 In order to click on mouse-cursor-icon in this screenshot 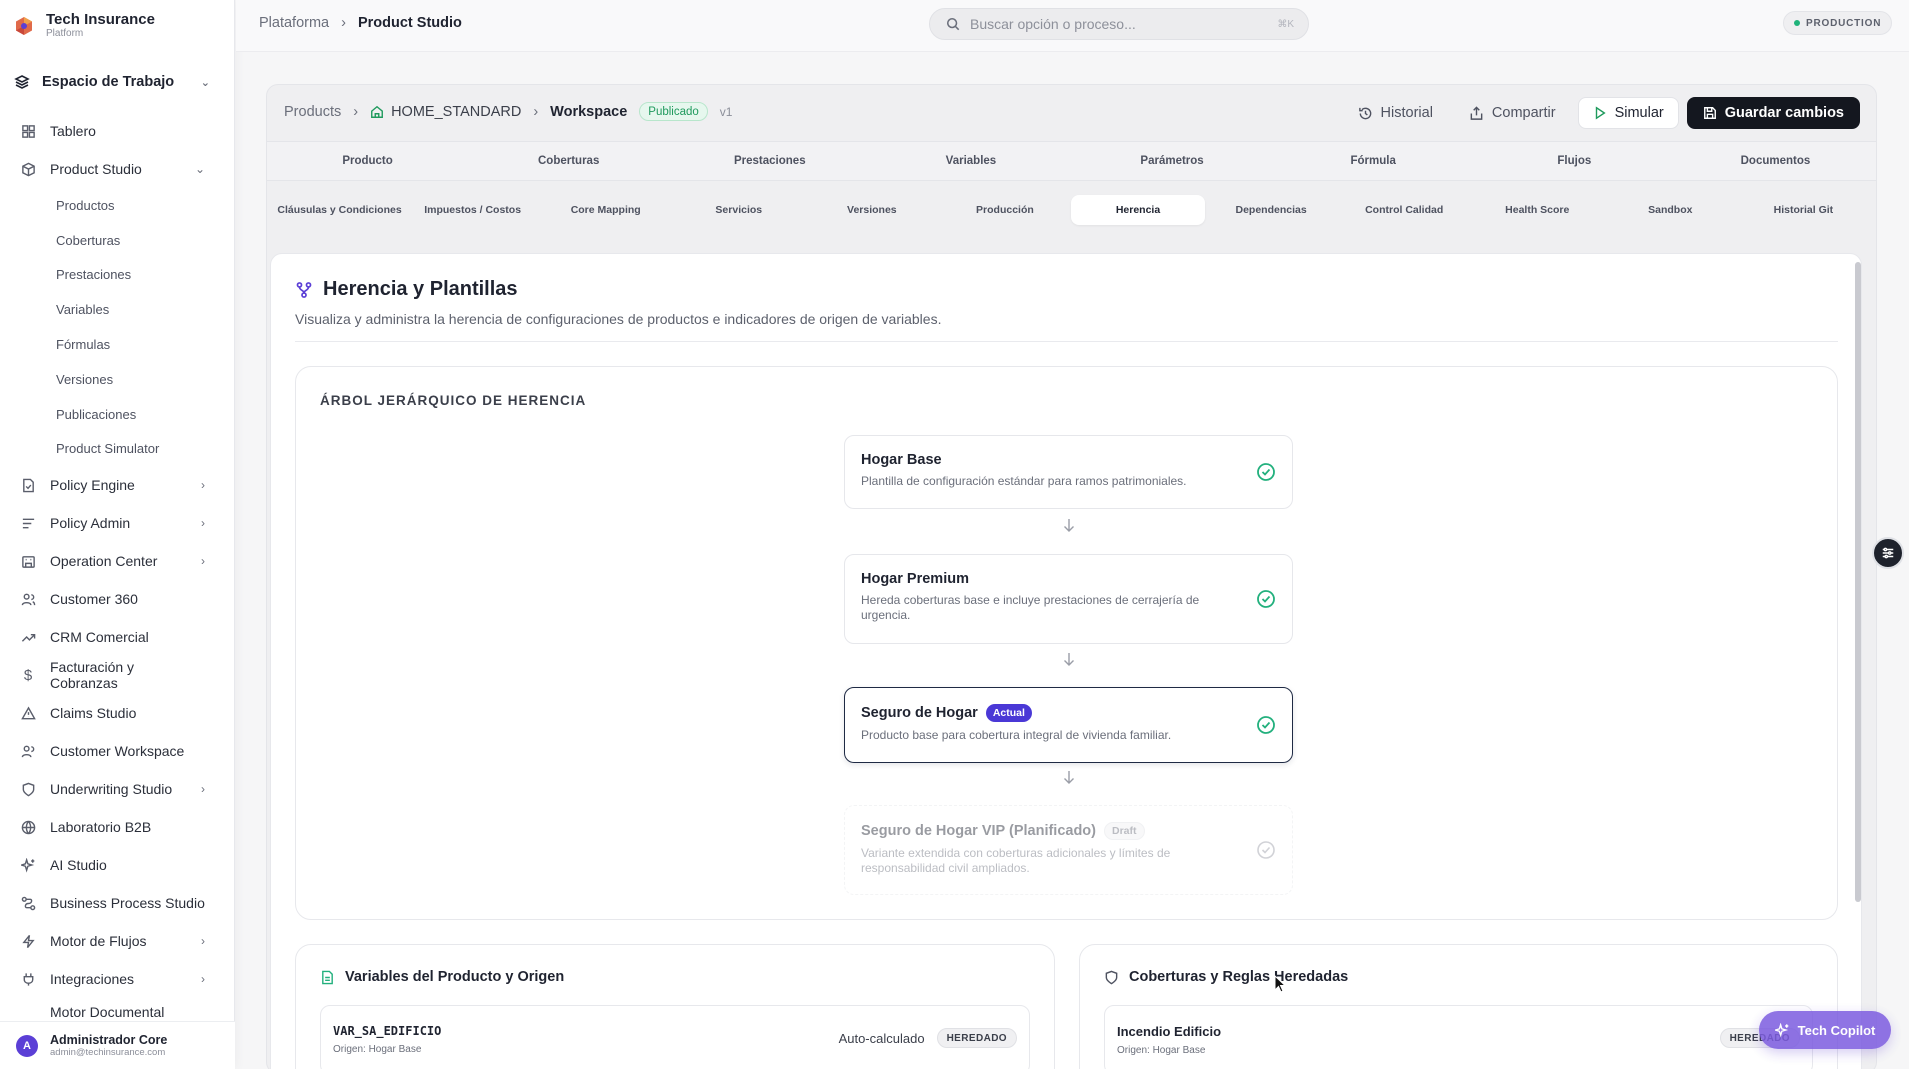, I will do `click(1280, 984)`.